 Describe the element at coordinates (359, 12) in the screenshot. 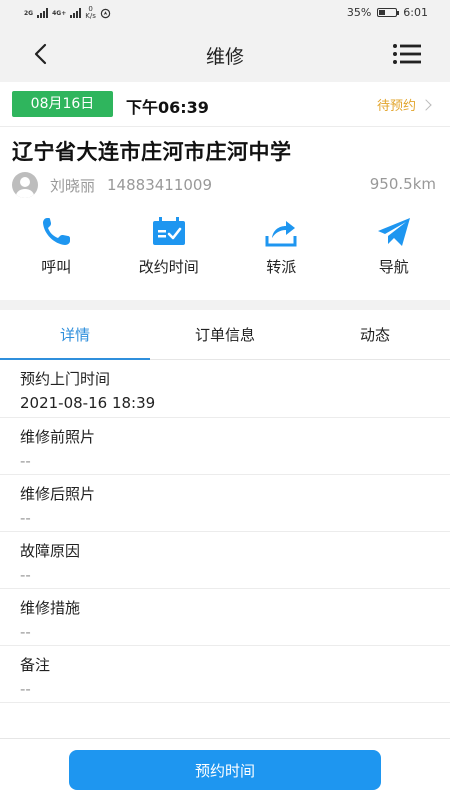

I see `battery-percent: 35%` at that location.